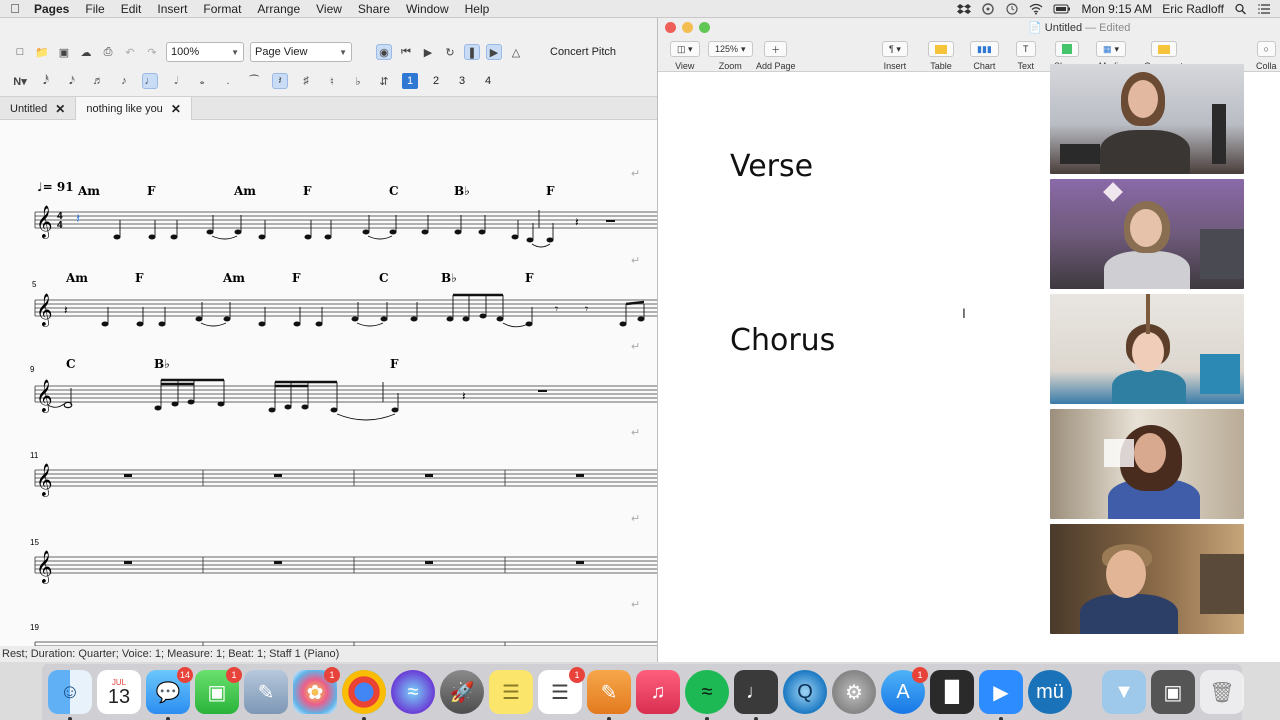  What do you see at coordinates (266, 692) in the screenshot?
I see `preview-icon: ✎` at bounding box center [266, 692].